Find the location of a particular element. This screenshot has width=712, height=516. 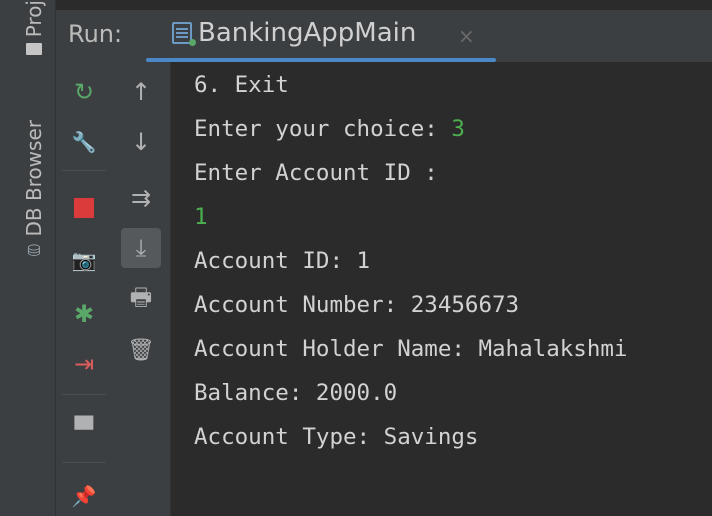

camera-icon: 📷 is located at coordinates (84, 260).